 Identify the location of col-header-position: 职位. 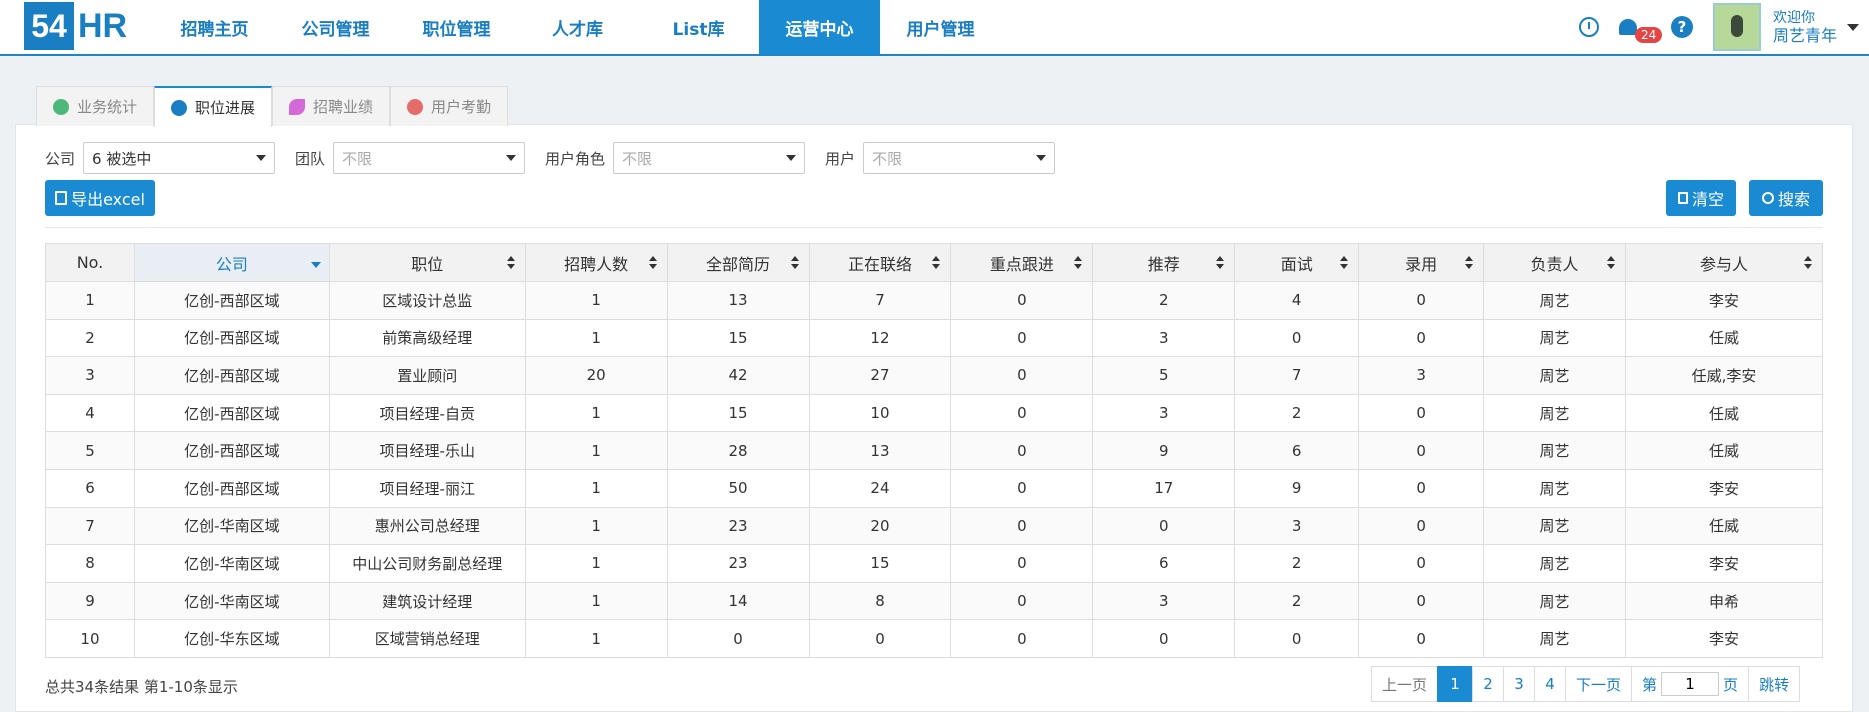
(427, 262).